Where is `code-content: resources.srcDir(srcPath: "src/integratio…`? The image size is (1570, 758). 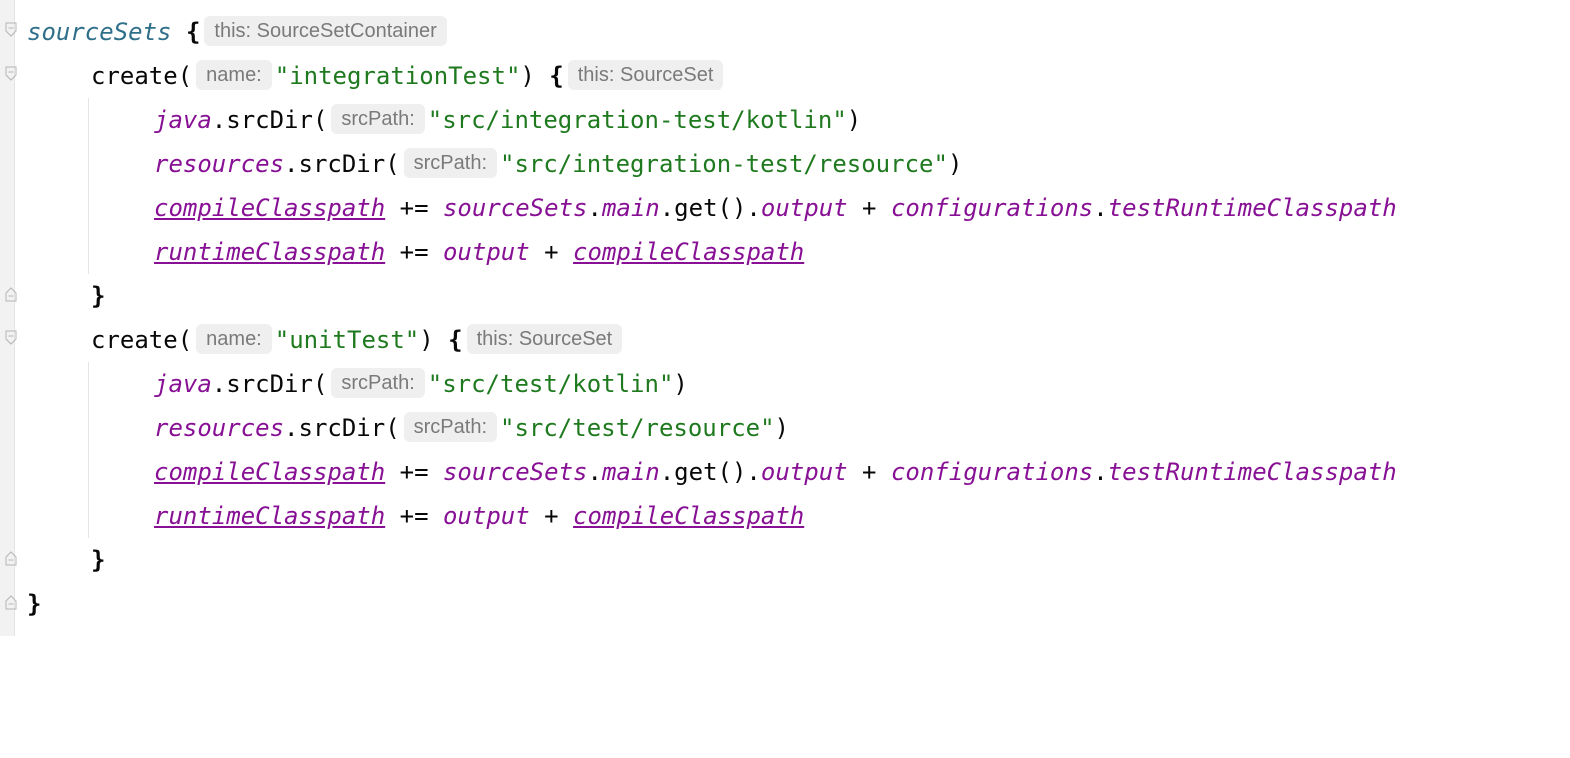 code-content: resources.srcDir(srcPath: "src/integratio… is located at coordinates (494, 164).